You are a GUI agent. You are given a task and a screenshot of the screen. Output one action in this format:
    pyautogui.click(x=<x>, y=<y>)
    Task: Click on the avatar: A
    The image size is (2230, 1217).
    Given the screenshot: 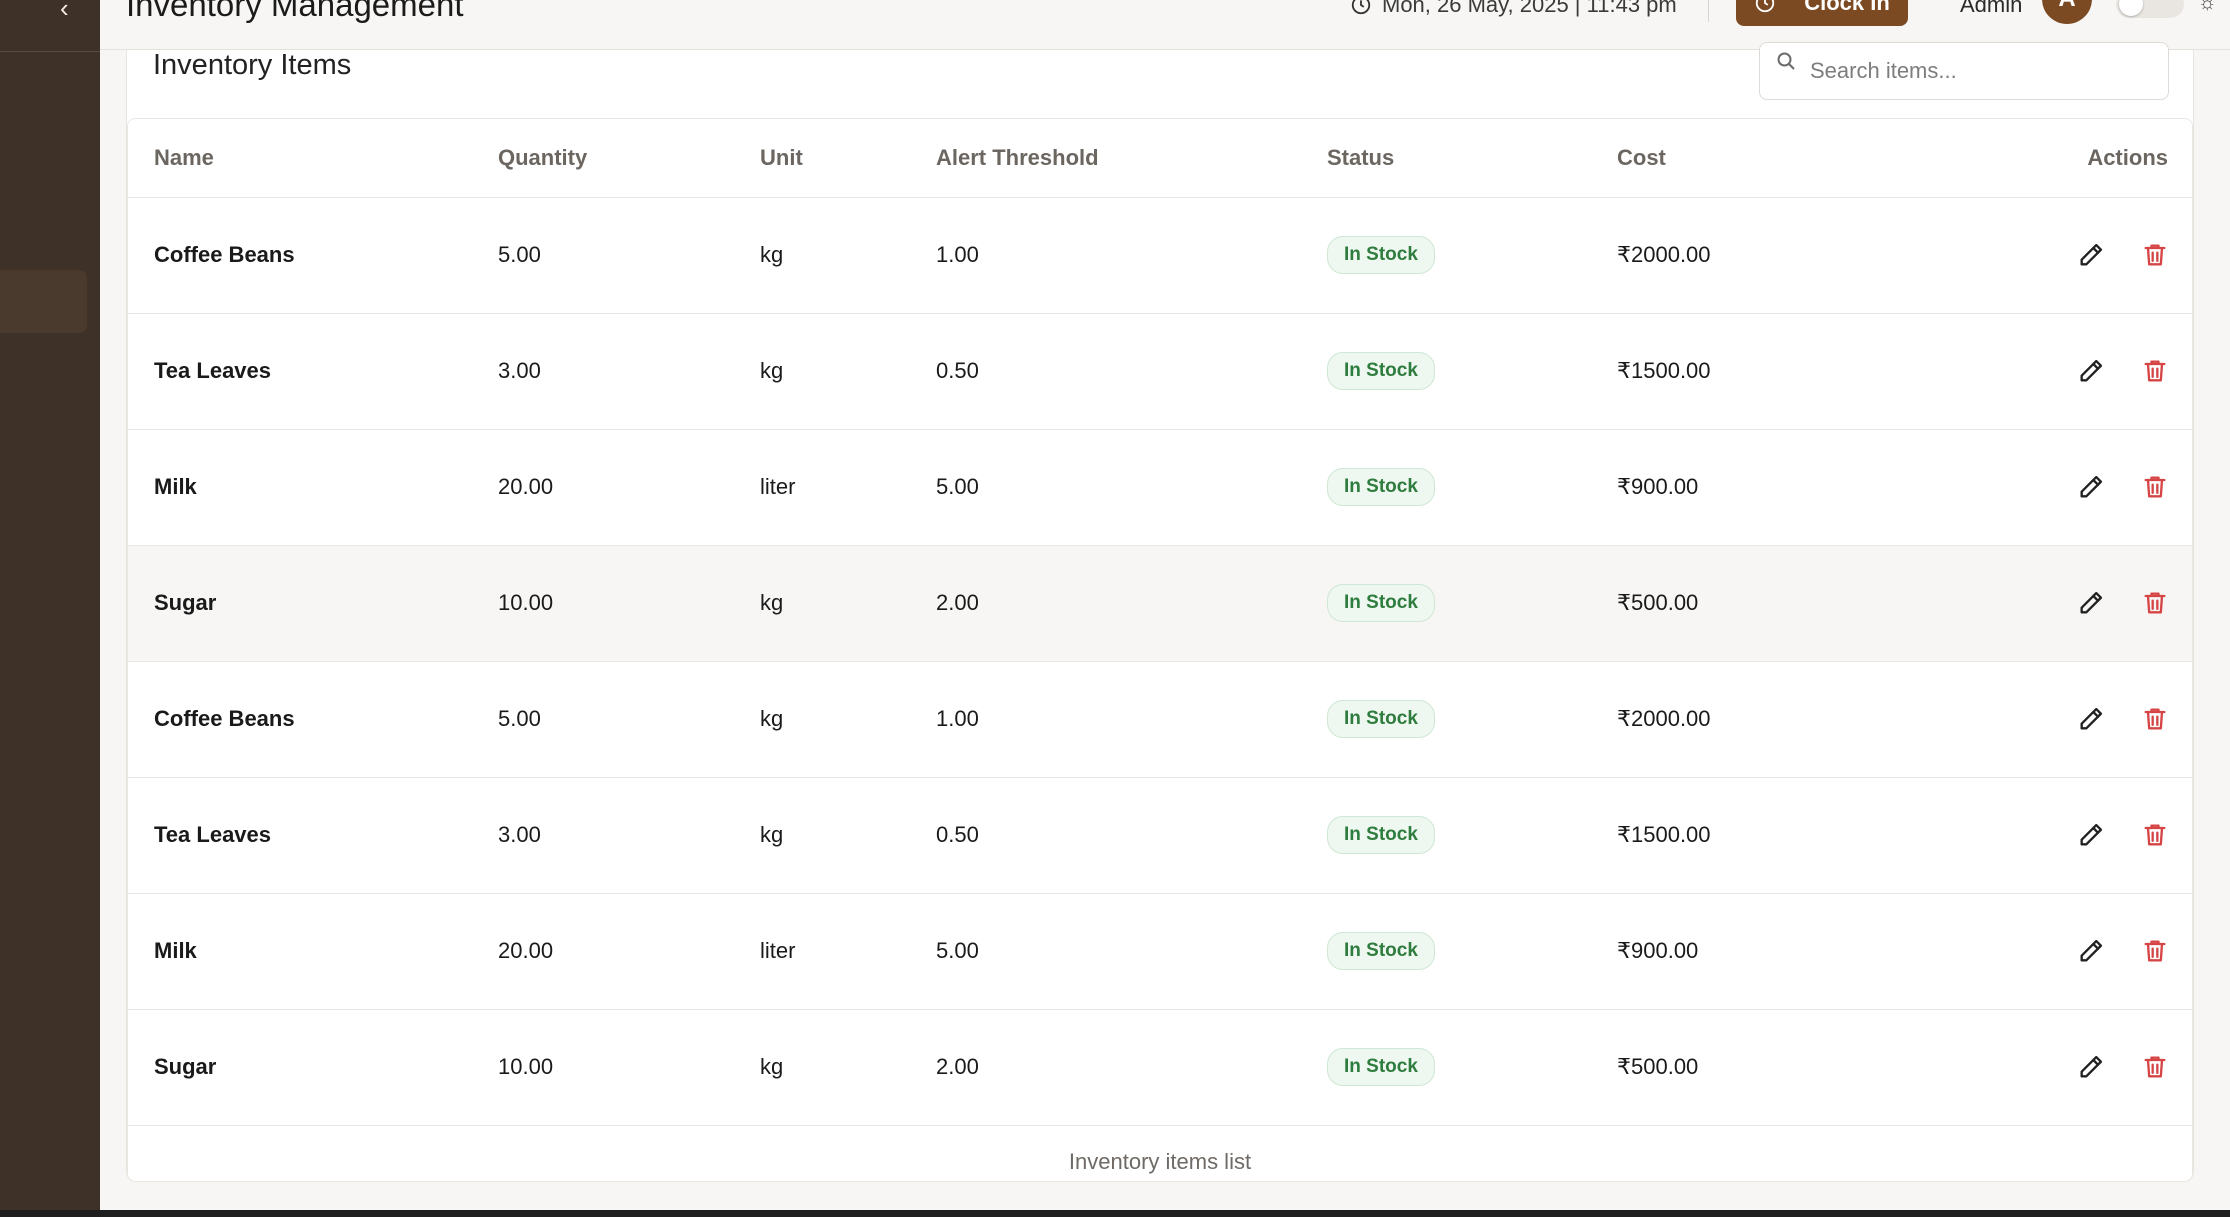 What is the action you would take?
    pyautogui.click(x=2067, y=12)
    